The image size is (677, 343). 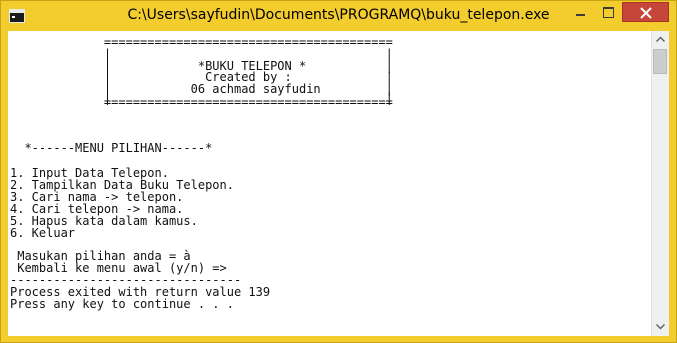 What do you see at coordinates (43, 233) in the screenshot?
I see `menu-item: 6. Keluar` at bounding box center [43, 233].